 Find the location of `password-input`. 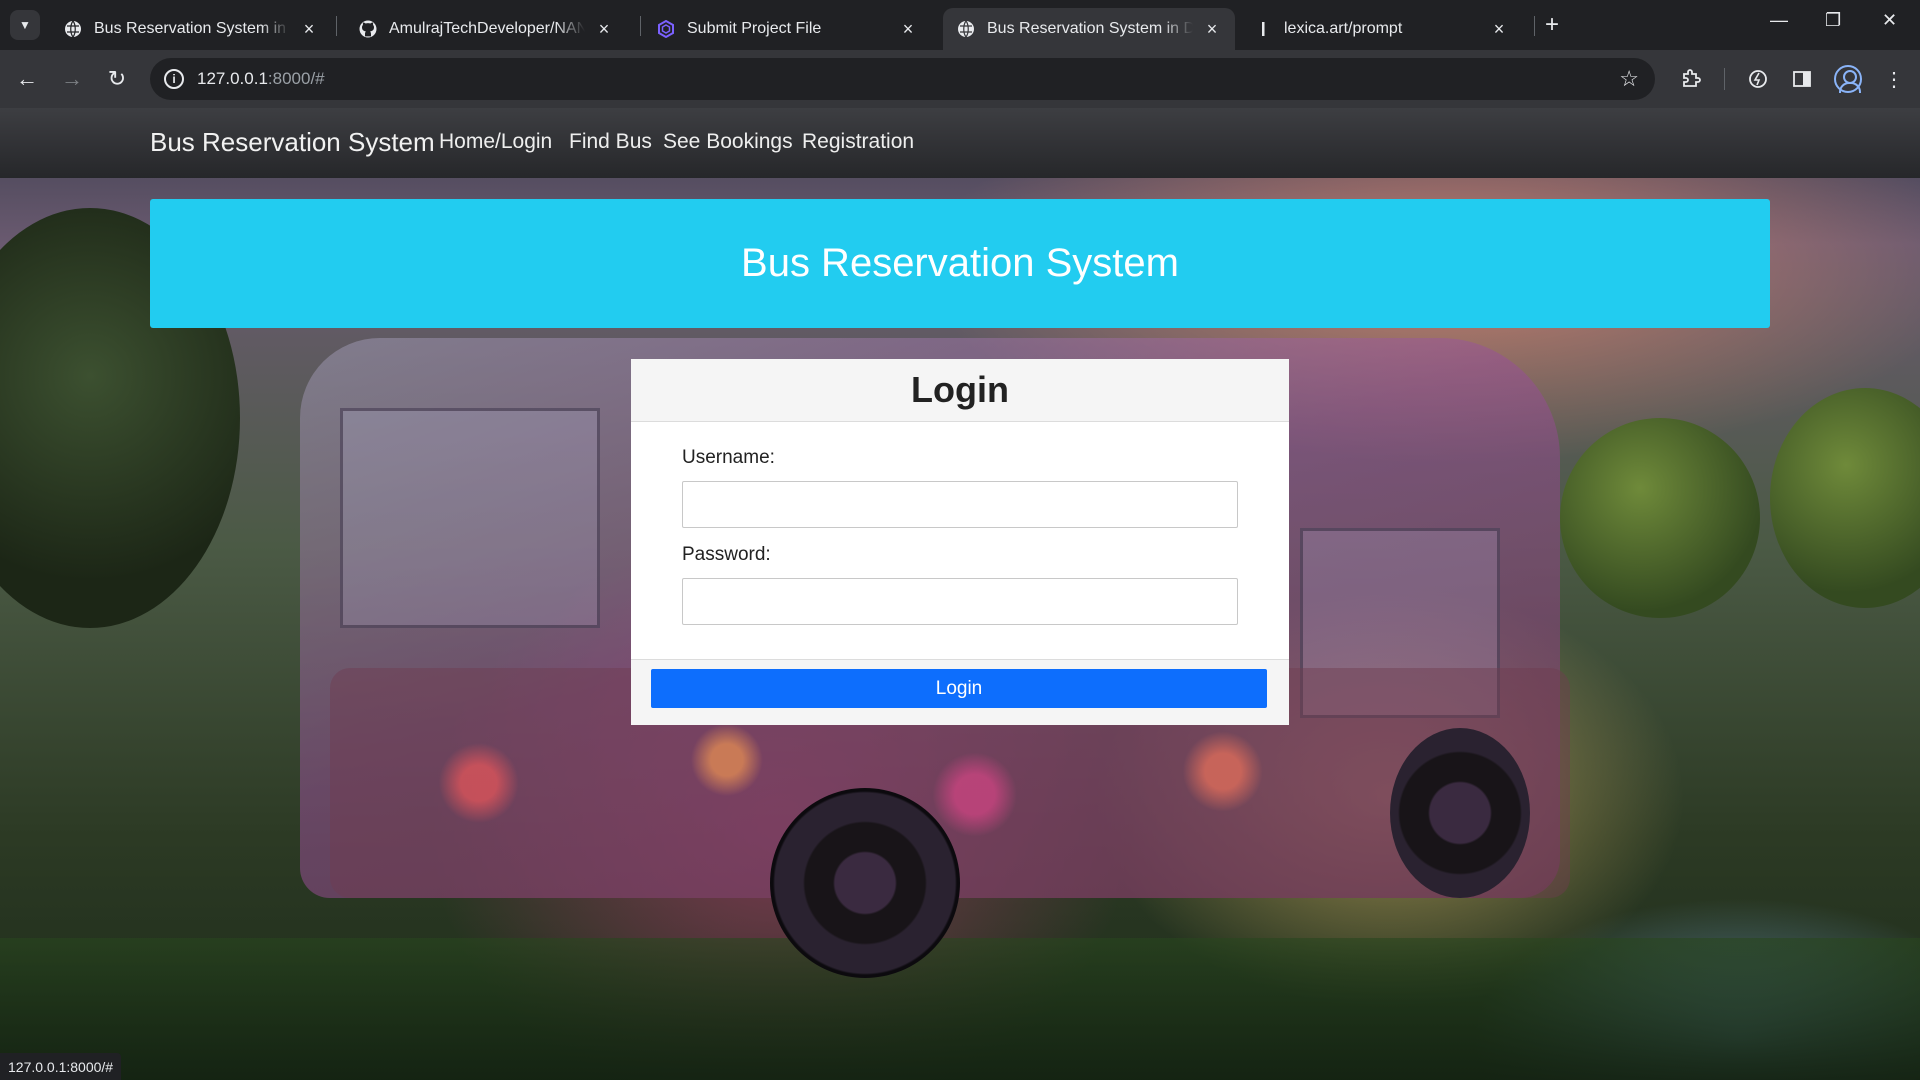

password-input is located at coordinates (960, 601).